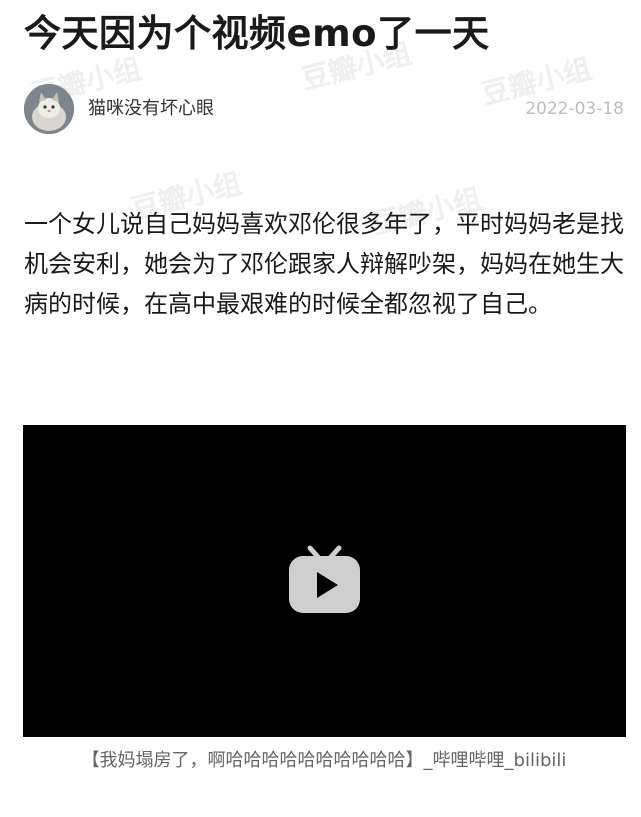 The height and width of the screenshot is (817, 641). I want to click on author-row: 猫咪没有坏心眼 2022-03-18, so click(324, 110).